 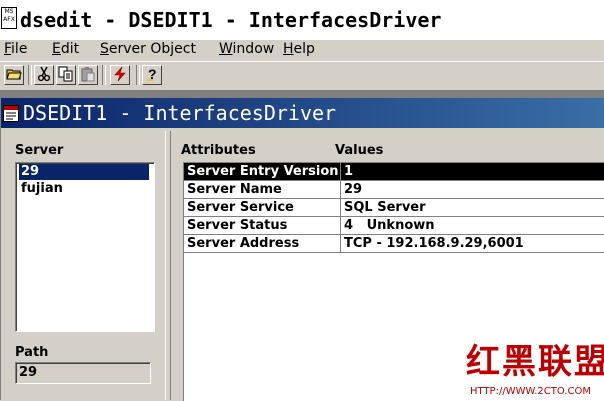 I want to click on attribute-row: Server Address TCP - 192.168.9.29,6001, so click(x=394, y=244).